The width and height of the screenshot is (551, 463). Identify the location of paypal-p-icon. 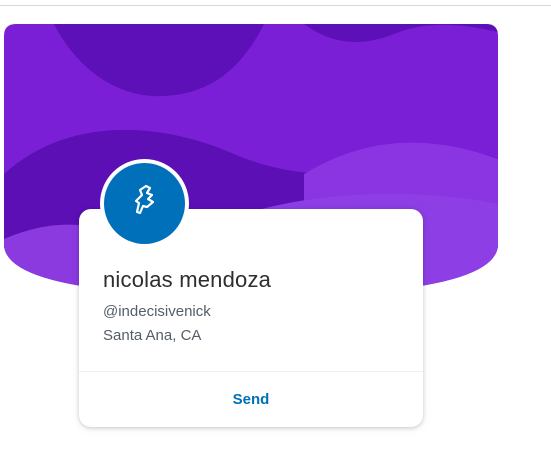
(145, 203).